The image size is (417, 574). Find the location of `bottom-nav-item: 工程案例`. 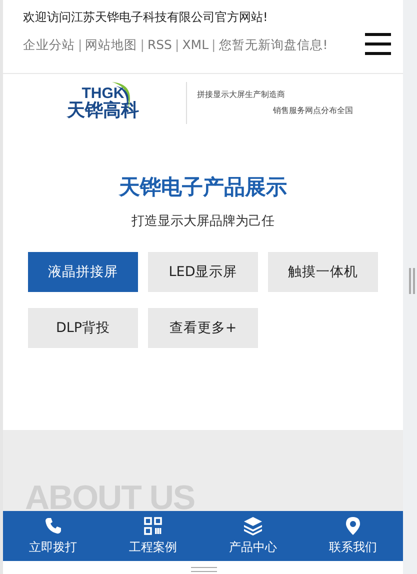

bottom-nav-item: 工程案例 is located at coordinates (153, 536).